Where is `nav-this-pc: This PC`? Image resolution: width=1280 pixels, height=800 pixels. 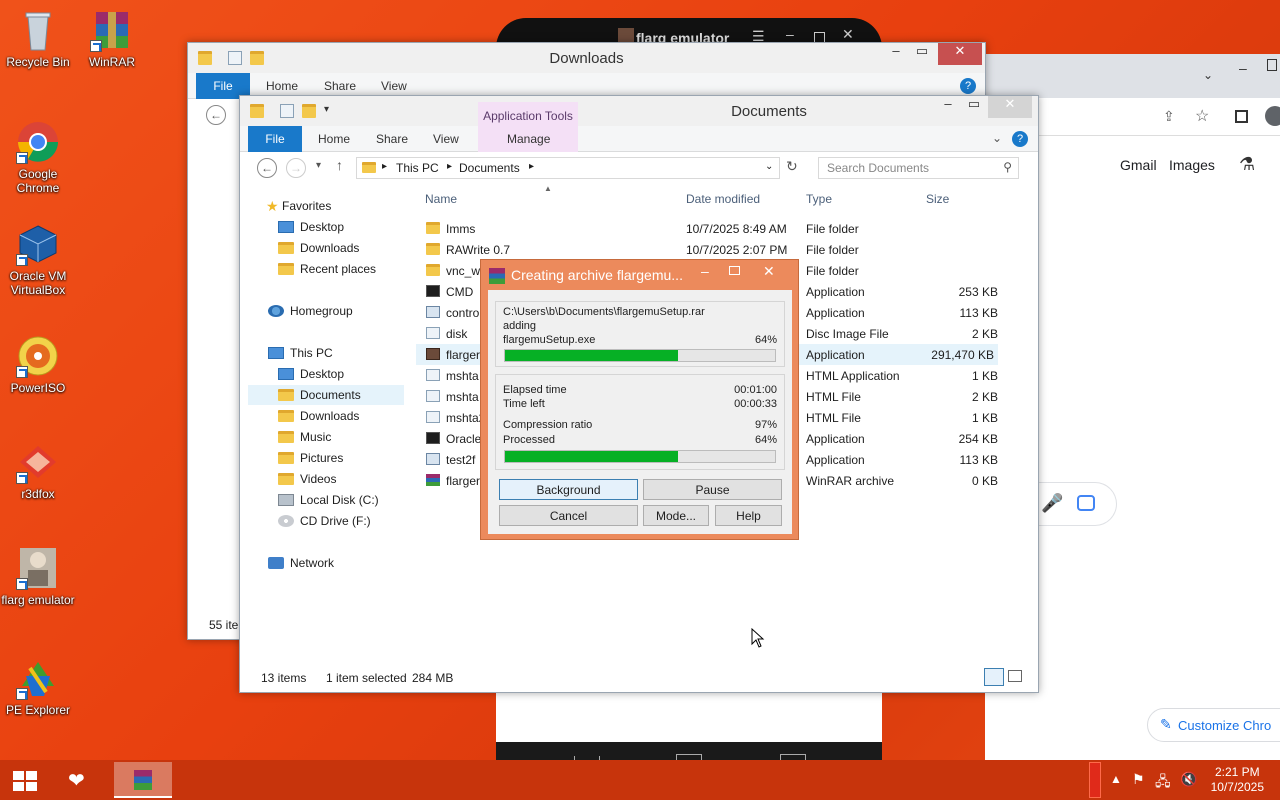
nav-this-pc: This PC is located at coordinates (300, 353).